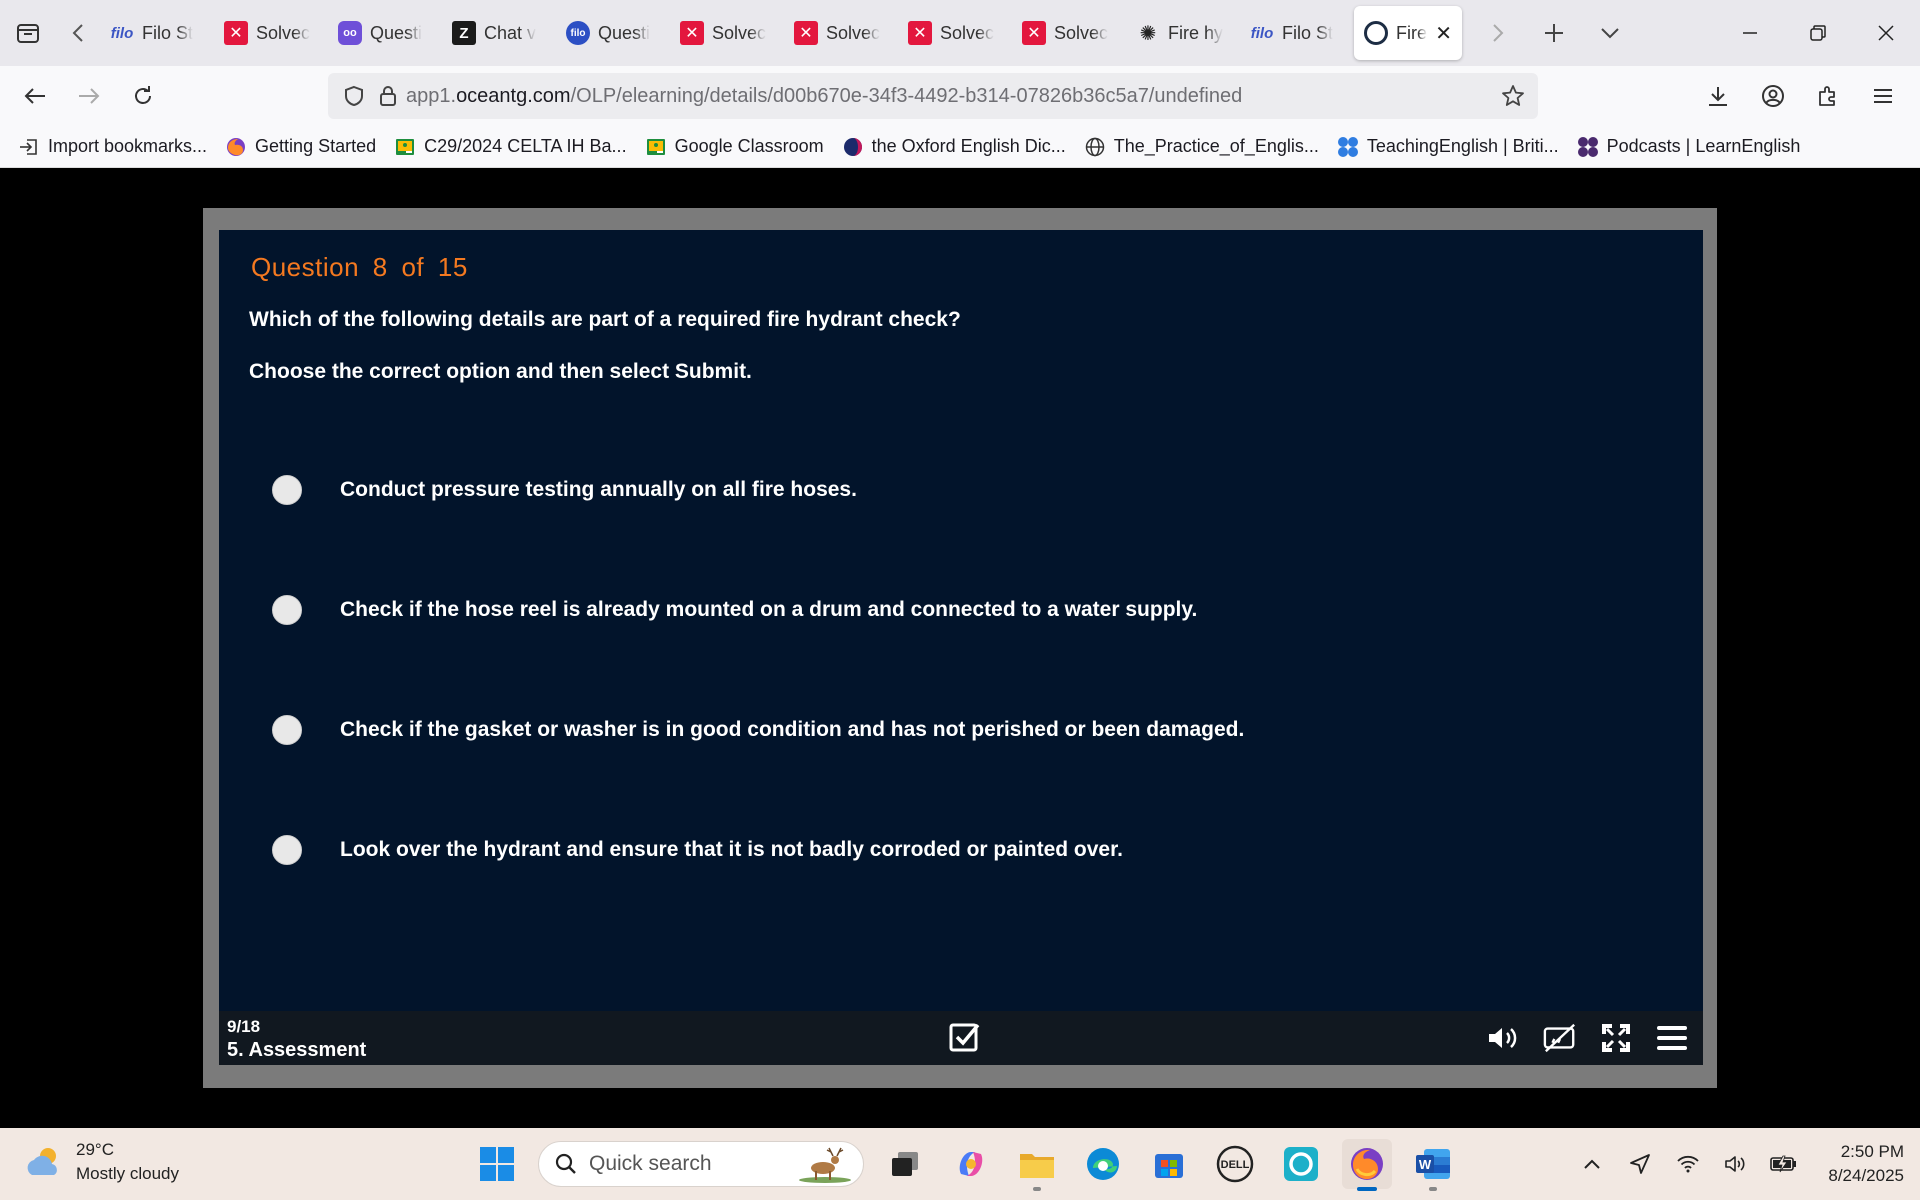  I want to click on tab-label: Filo St, so click(168, 32).